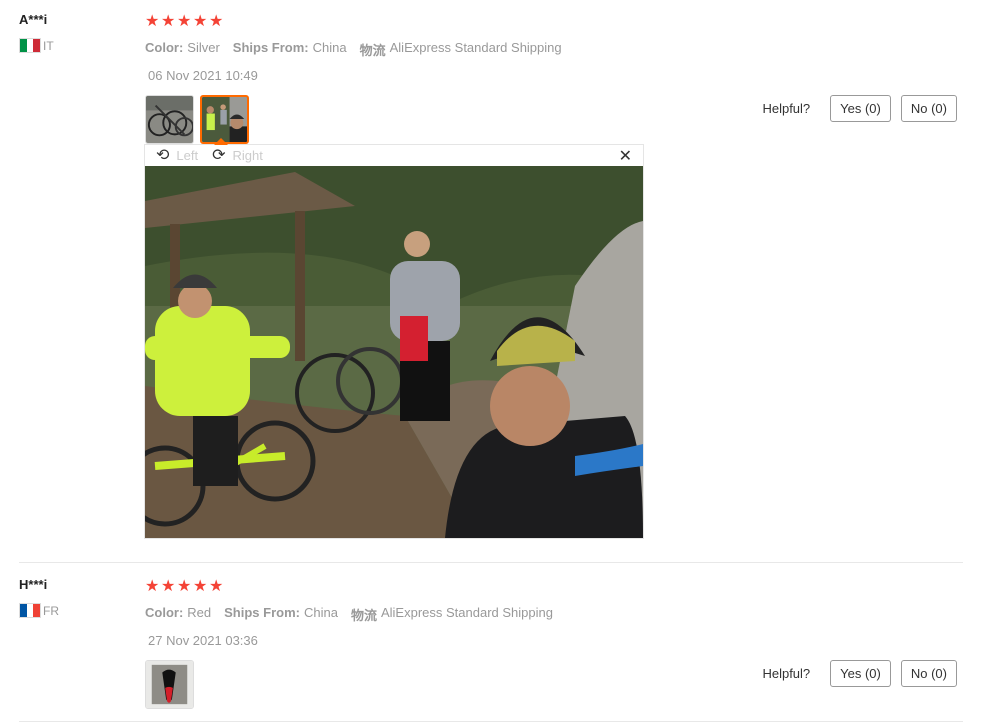 This screenshot has height=723, width=983. Describe the element at coordinates (48, 45) in the screenshot. I see `country-code: IT` at that location.